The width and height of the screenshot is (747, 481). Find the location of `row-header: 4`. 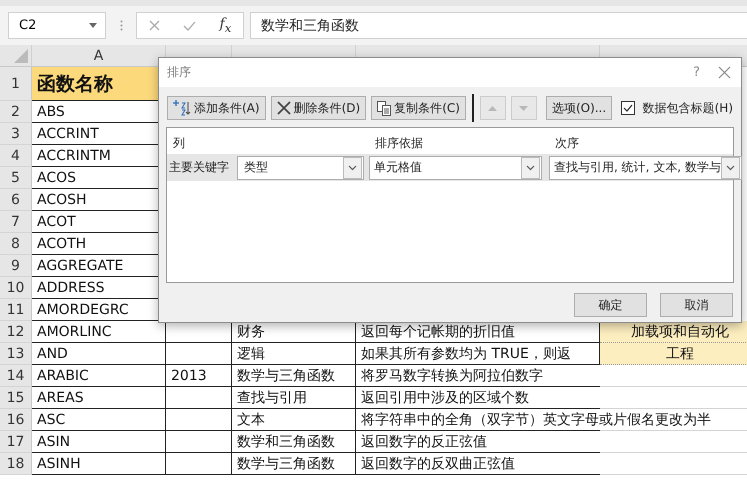

row-header: 4 is located at coordinates (16, 156).